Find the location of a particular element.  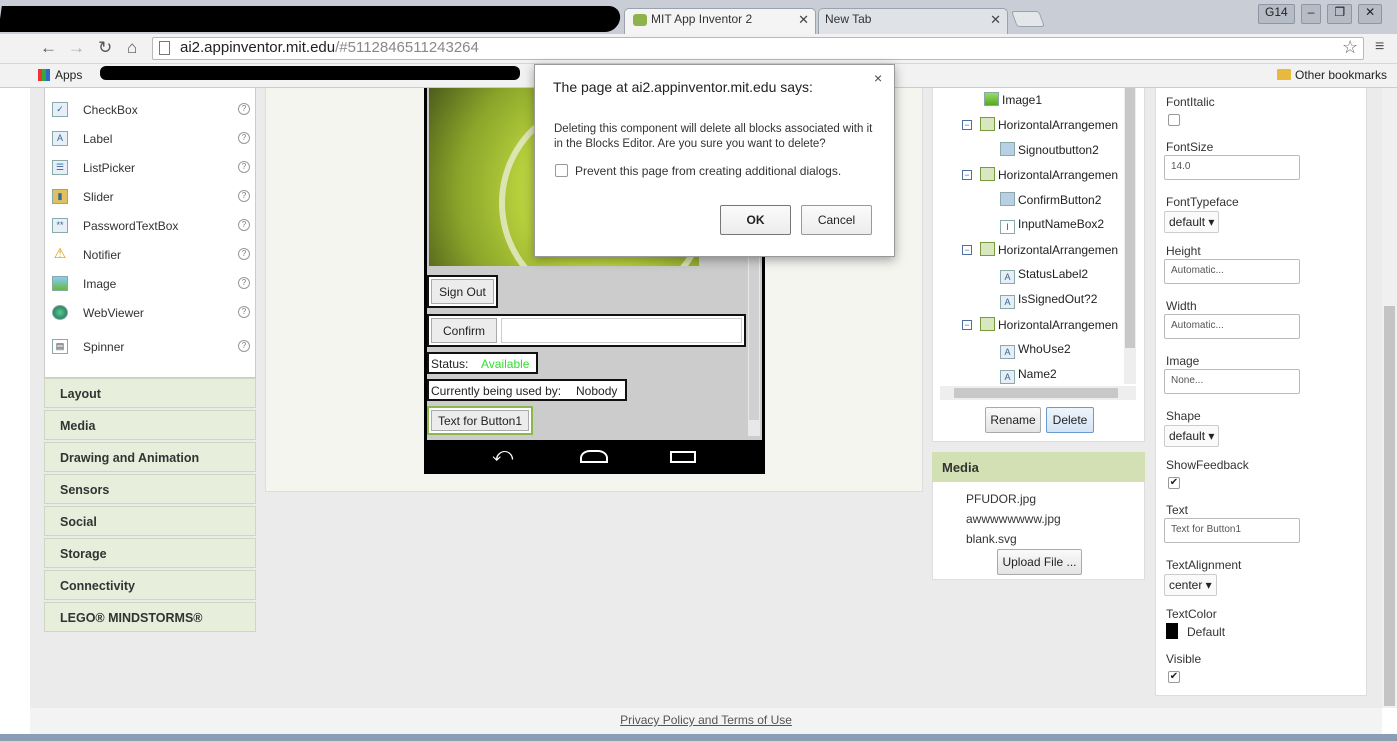

visible-checkbox: ✔ is located at coordinates (1174, 677).